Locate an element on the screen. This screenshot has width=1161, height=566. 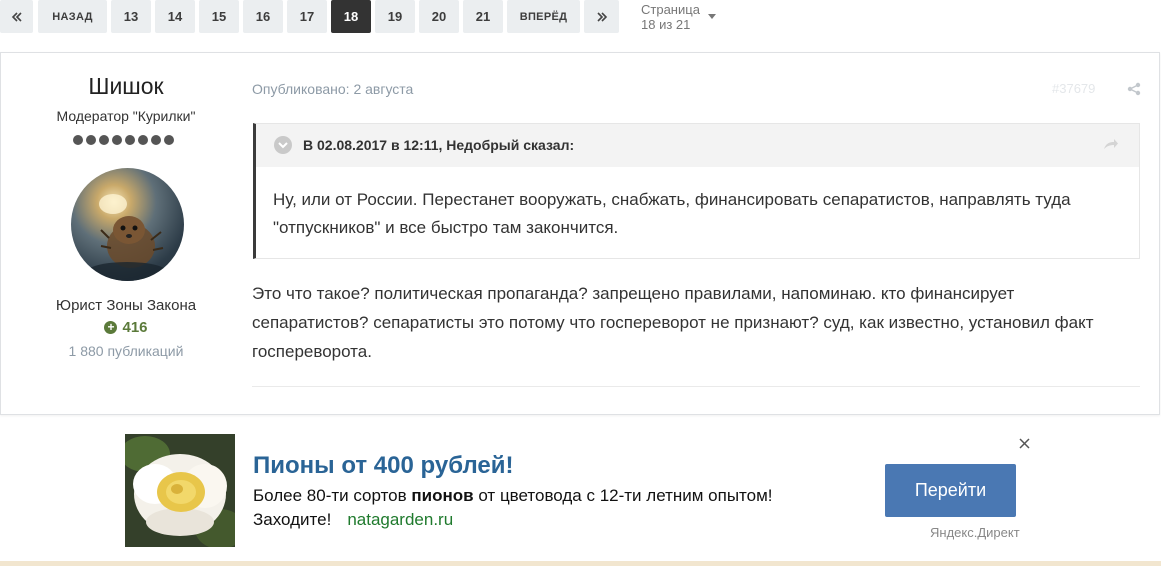
page-13-button: 13 is located at coordinates (131, 16).